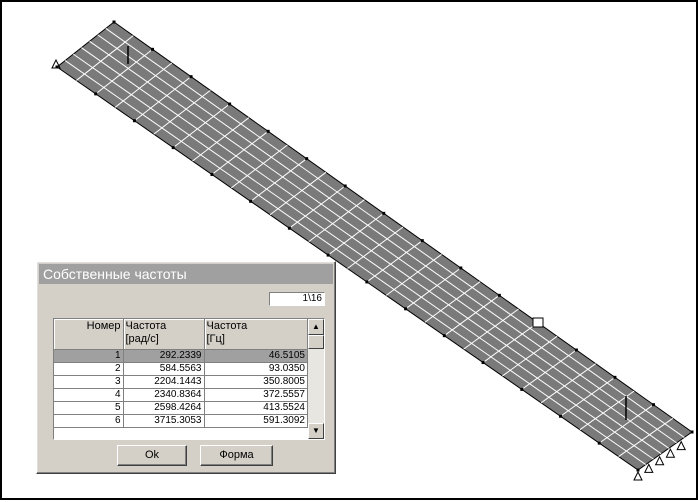  Describe the element at coordinates (164, 408) in the screenshot. I see `cell-rad-per-s: 2598.4264` at that location.